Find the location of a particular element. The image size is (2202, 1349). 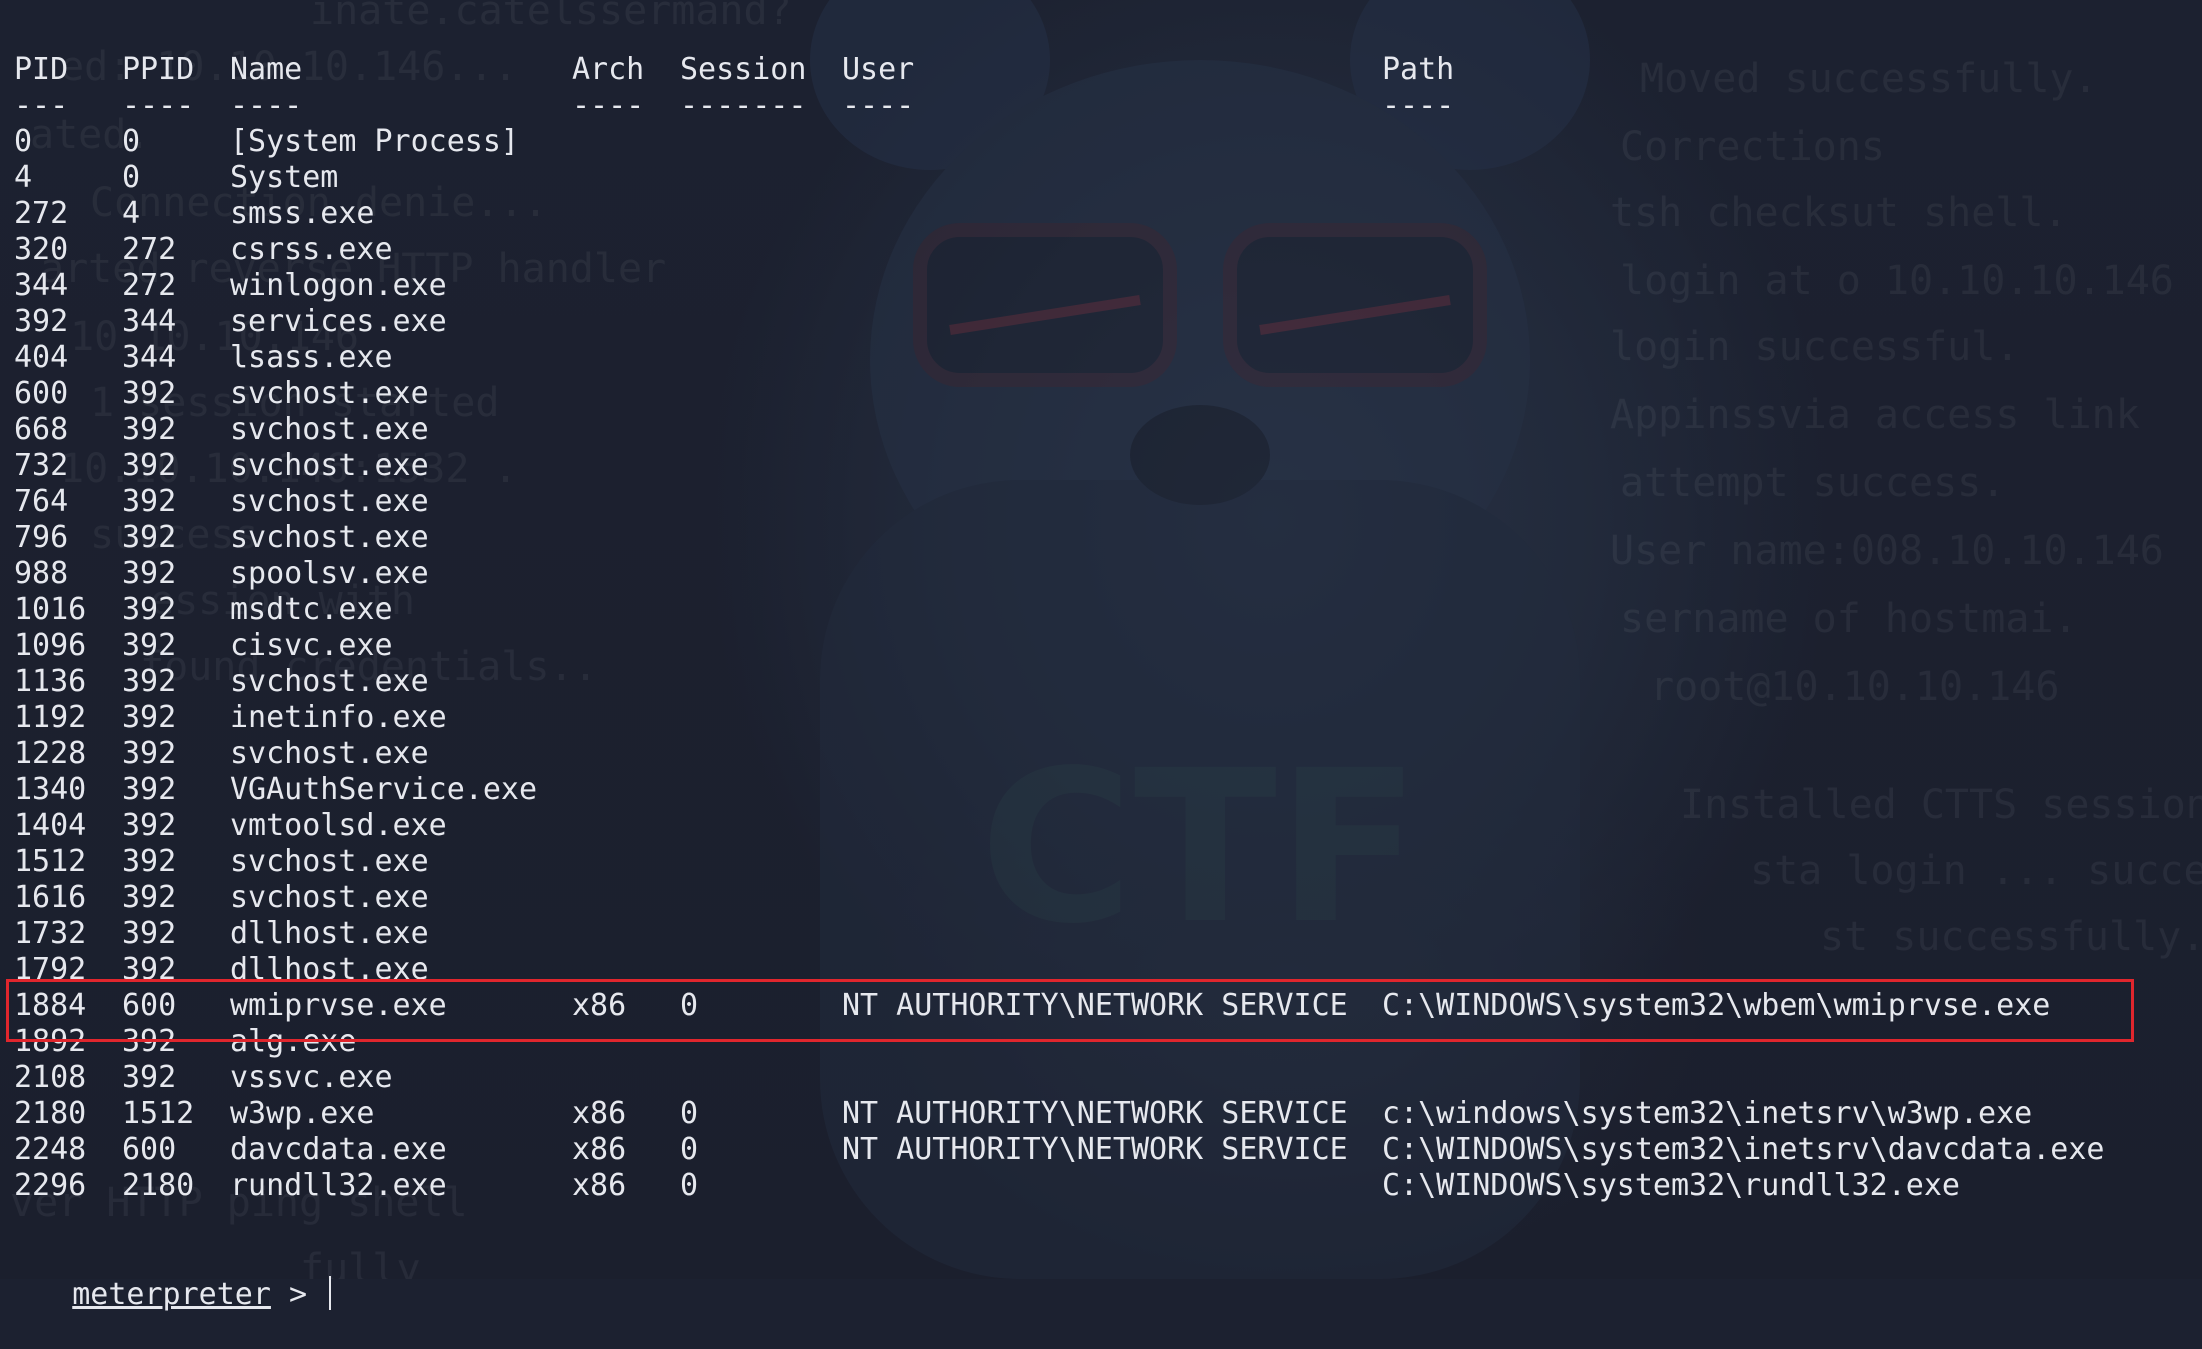

header-session: Session is located at coordinates (743, 69).